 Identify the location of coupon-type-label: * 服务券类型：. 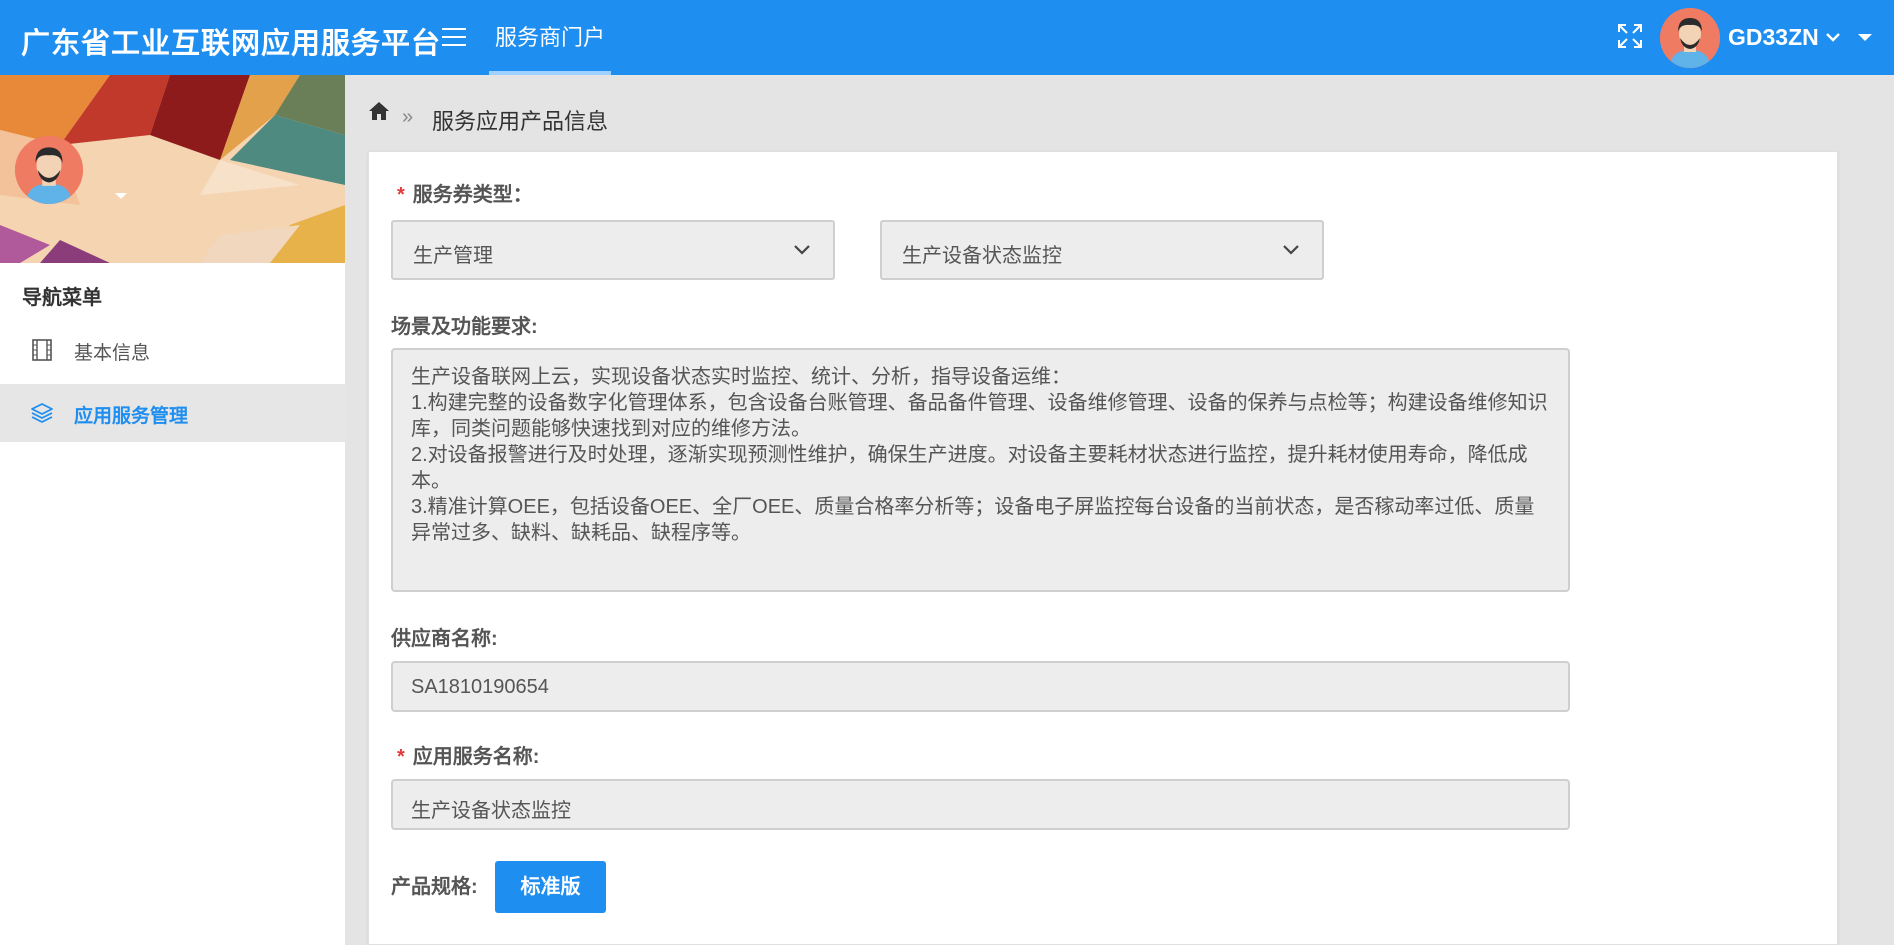
(465, 195).